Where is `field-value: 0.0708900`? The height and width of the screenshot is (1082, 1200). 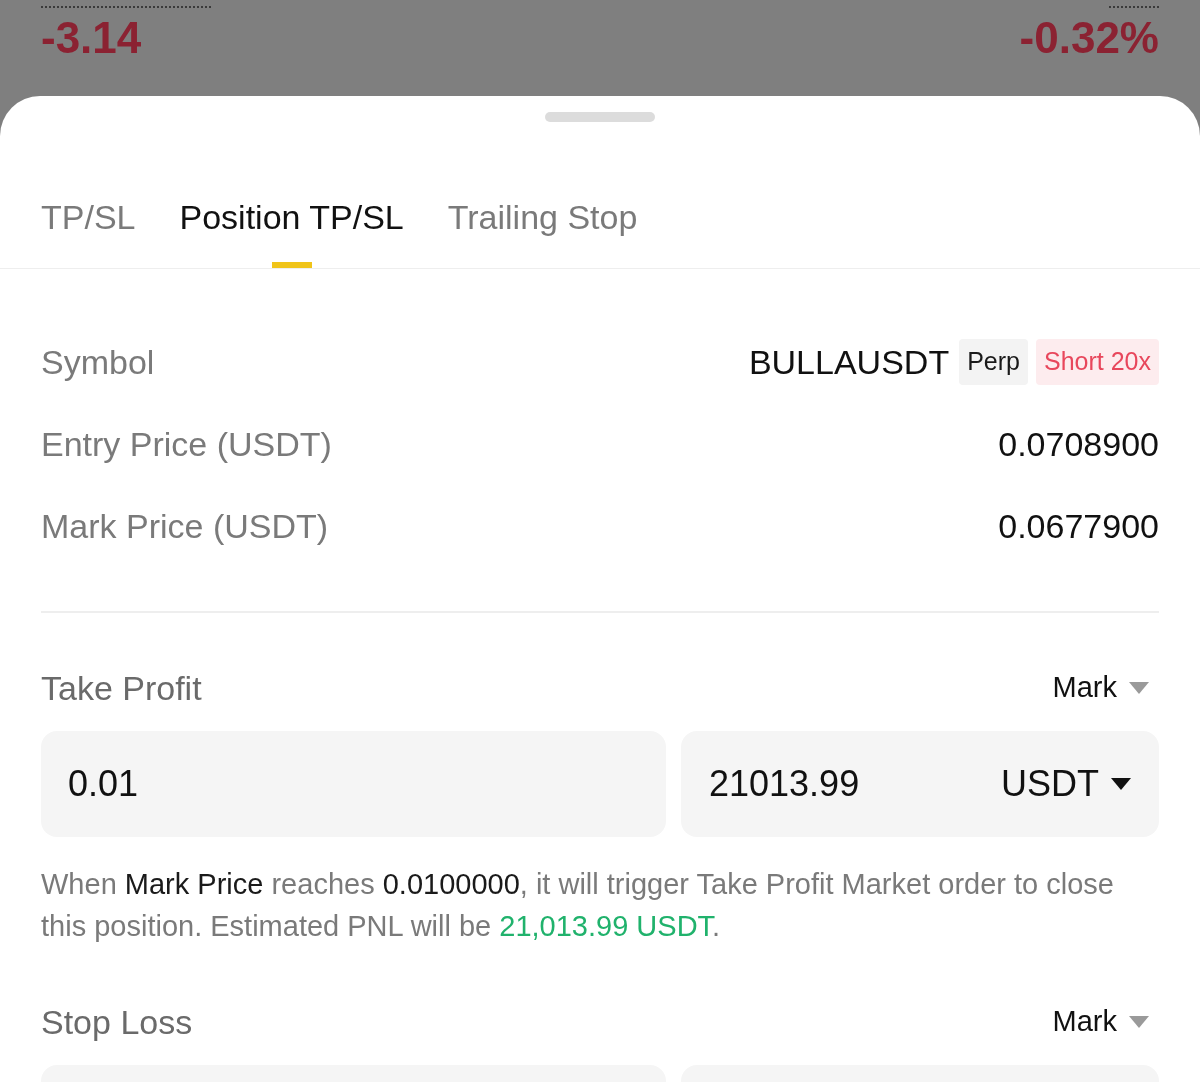
field-value: 0.0708900 is located at coordinates (1078, 444).